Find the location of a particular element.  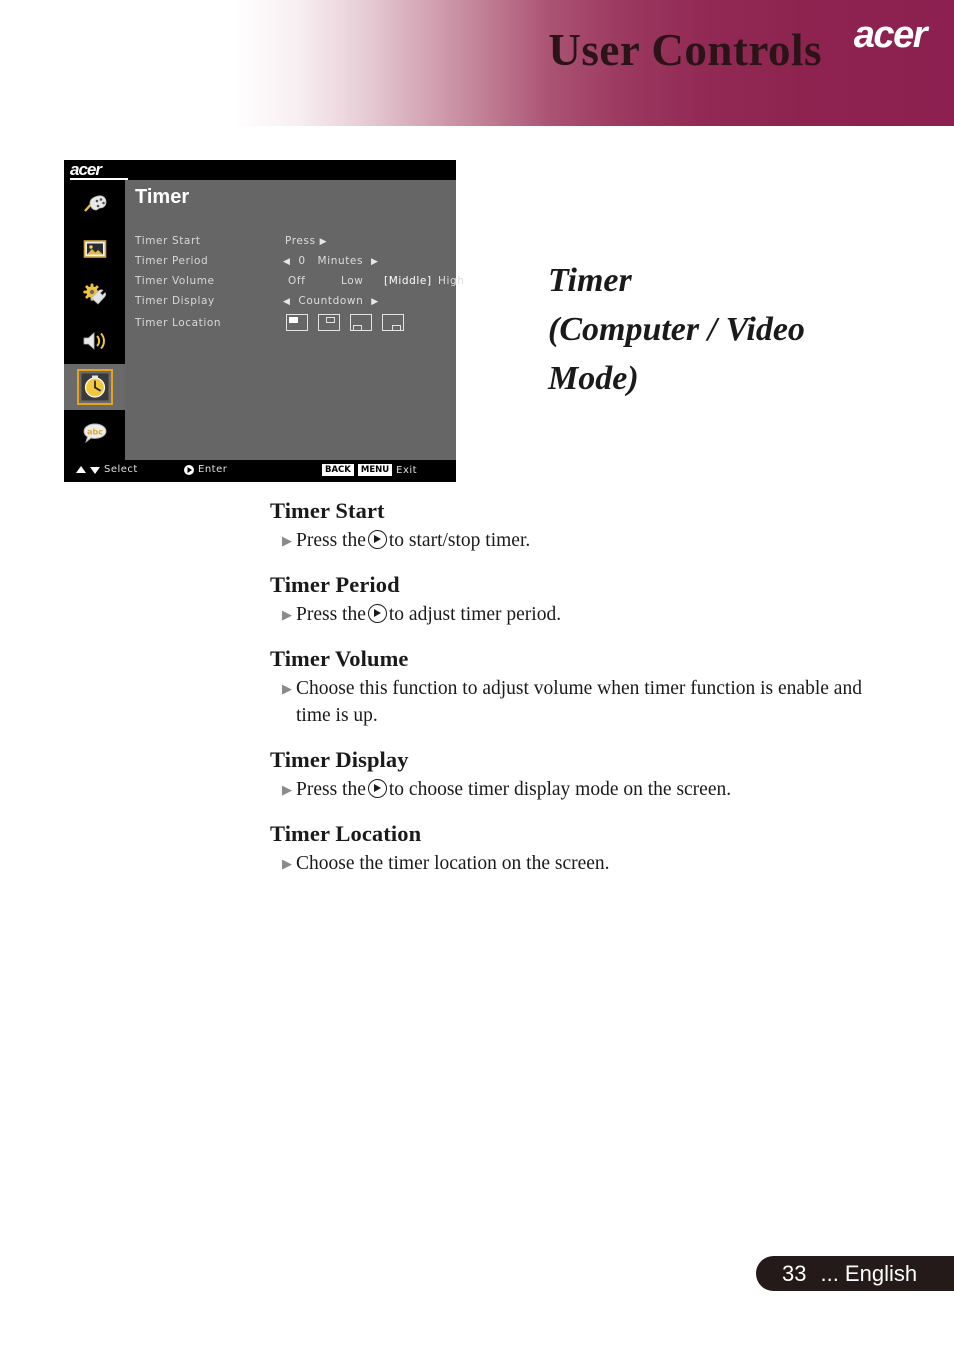

osd-option-volume-middle: [Middle] is located at coordinates (408, 281).